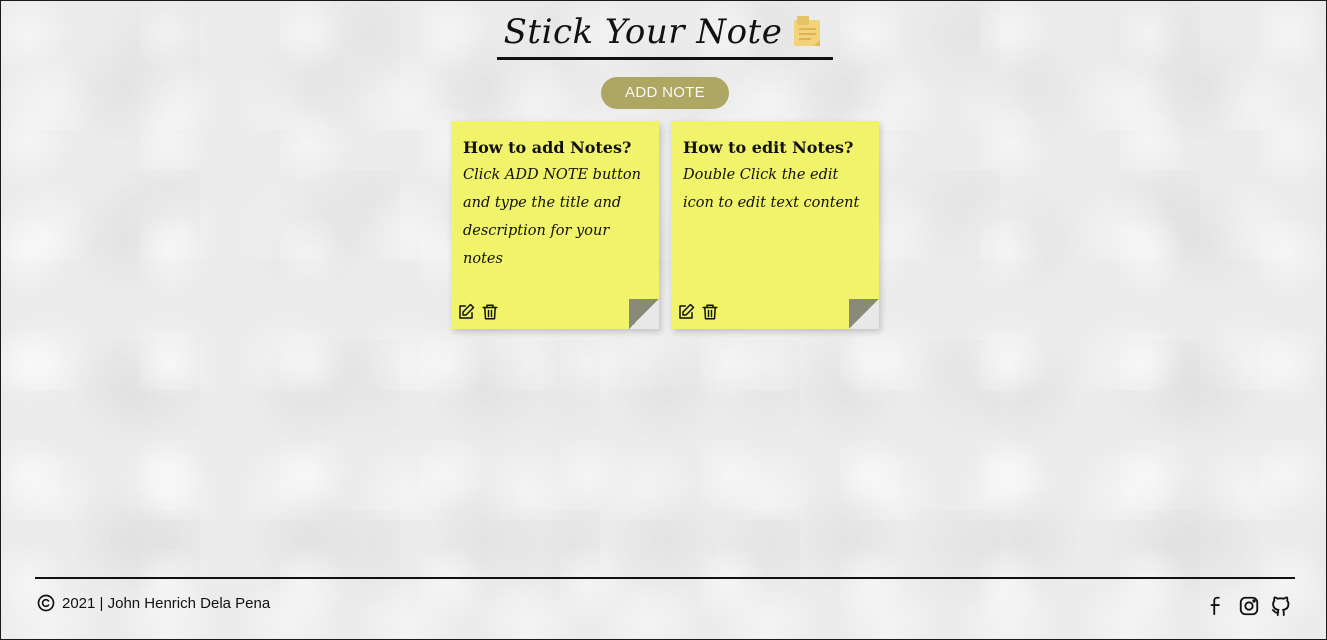  What do you see at coordinates (1281, 606) in the screenshot?
I see `github-icon` at bounding box center [1281, 606].